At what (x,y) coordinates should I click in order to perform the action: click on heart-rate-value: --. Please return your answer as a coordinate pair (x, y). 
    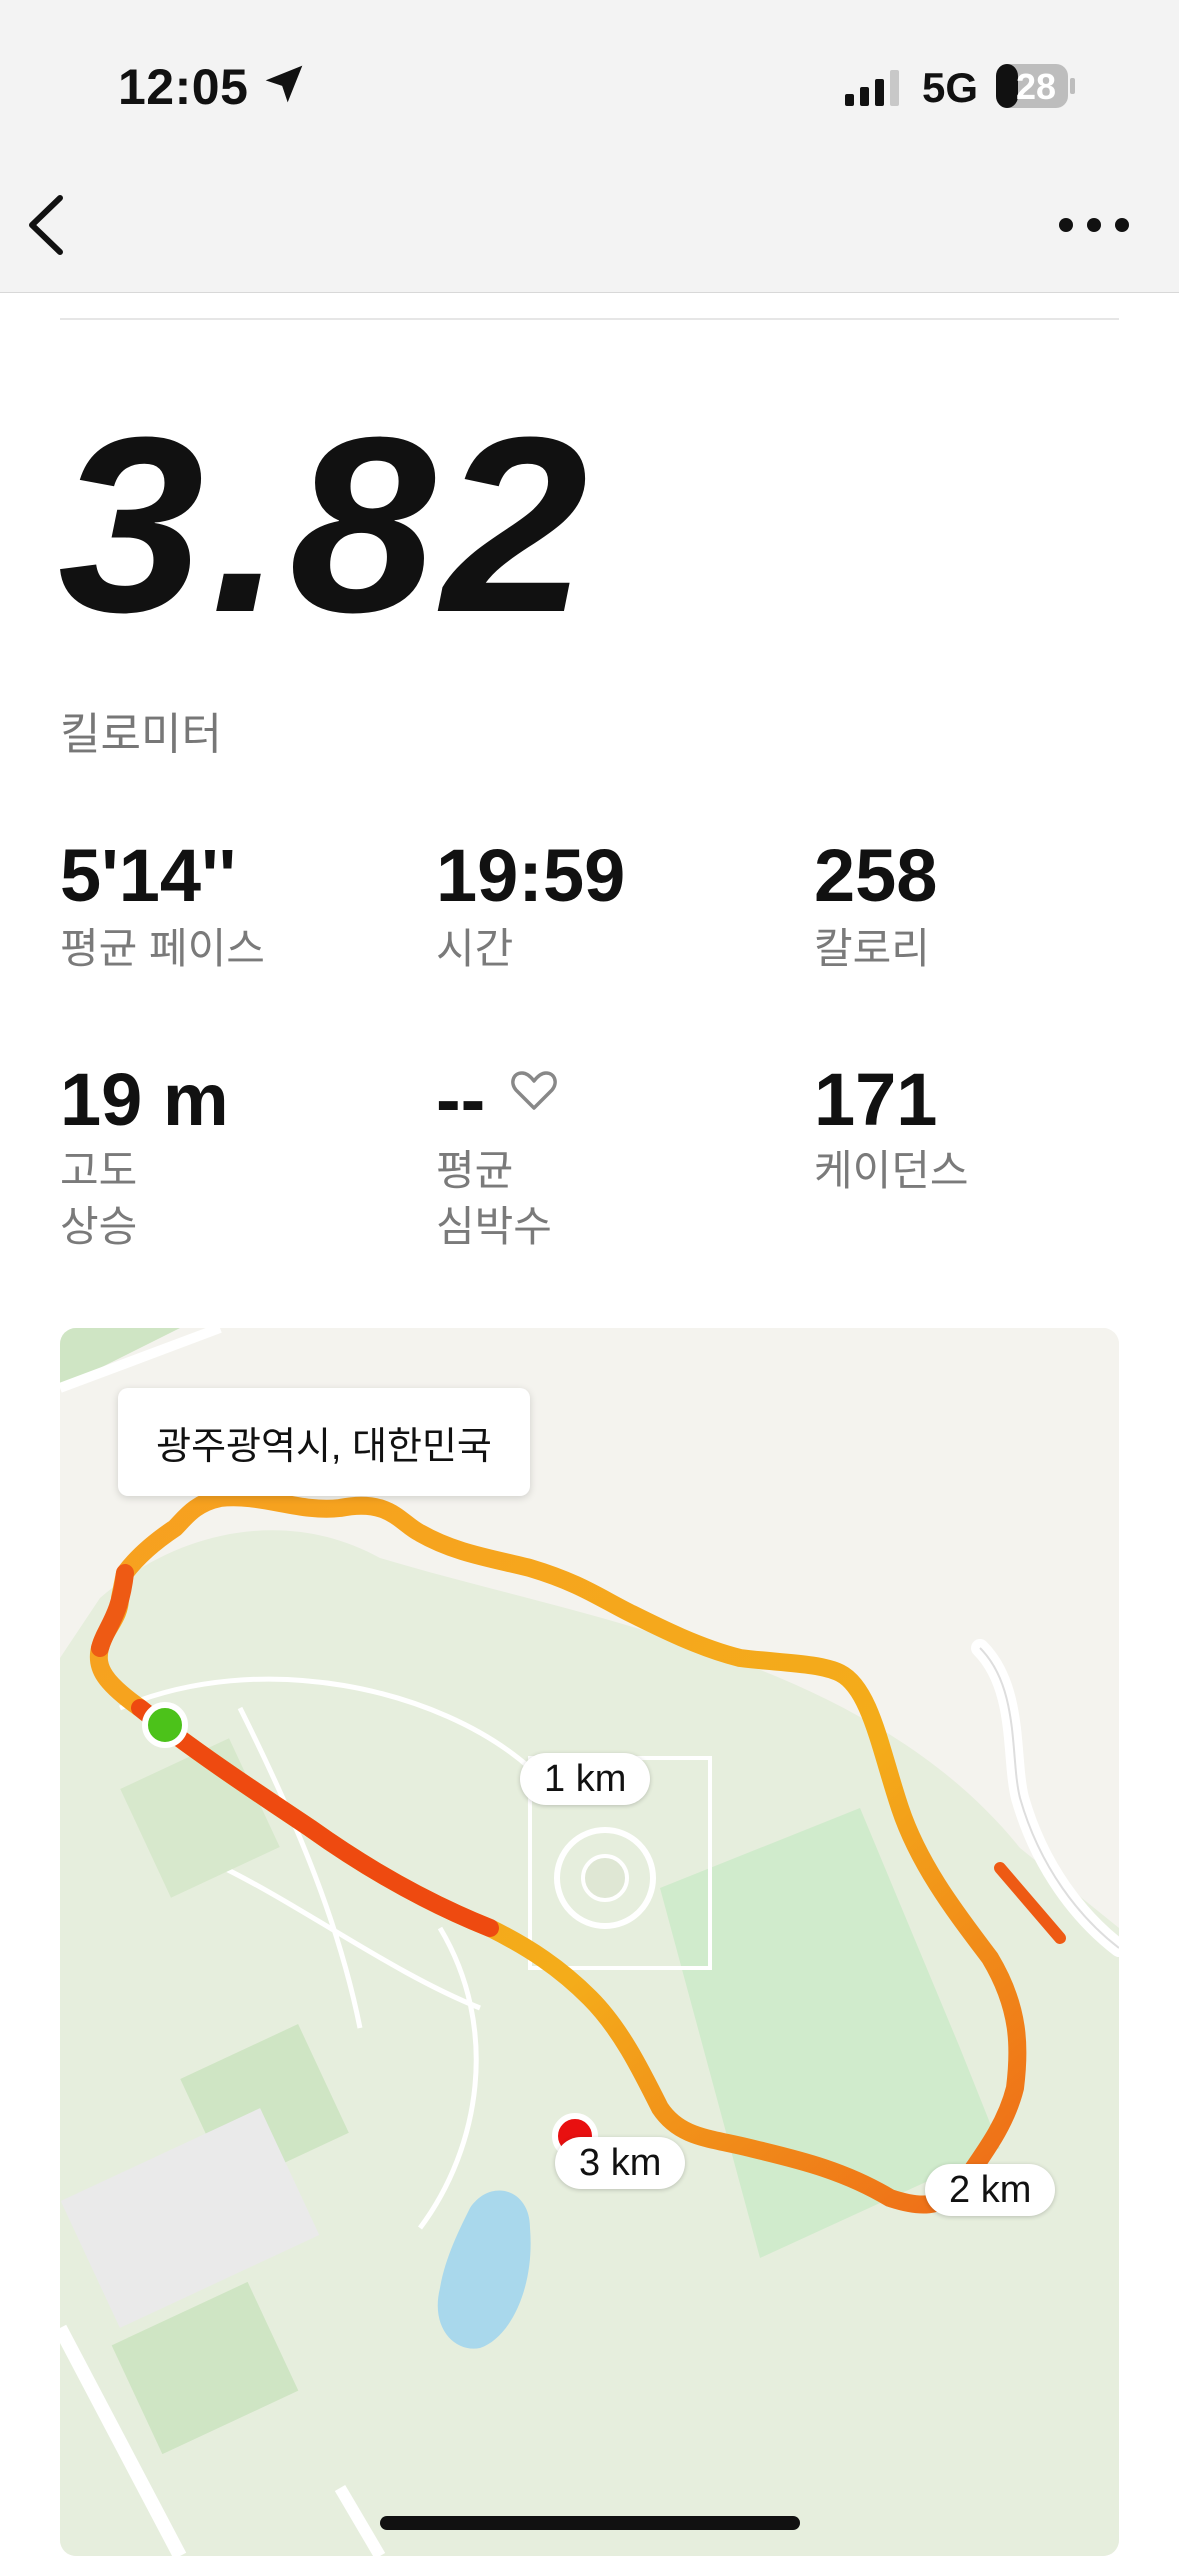
    Looking at the image, I should click on (461, 1099).